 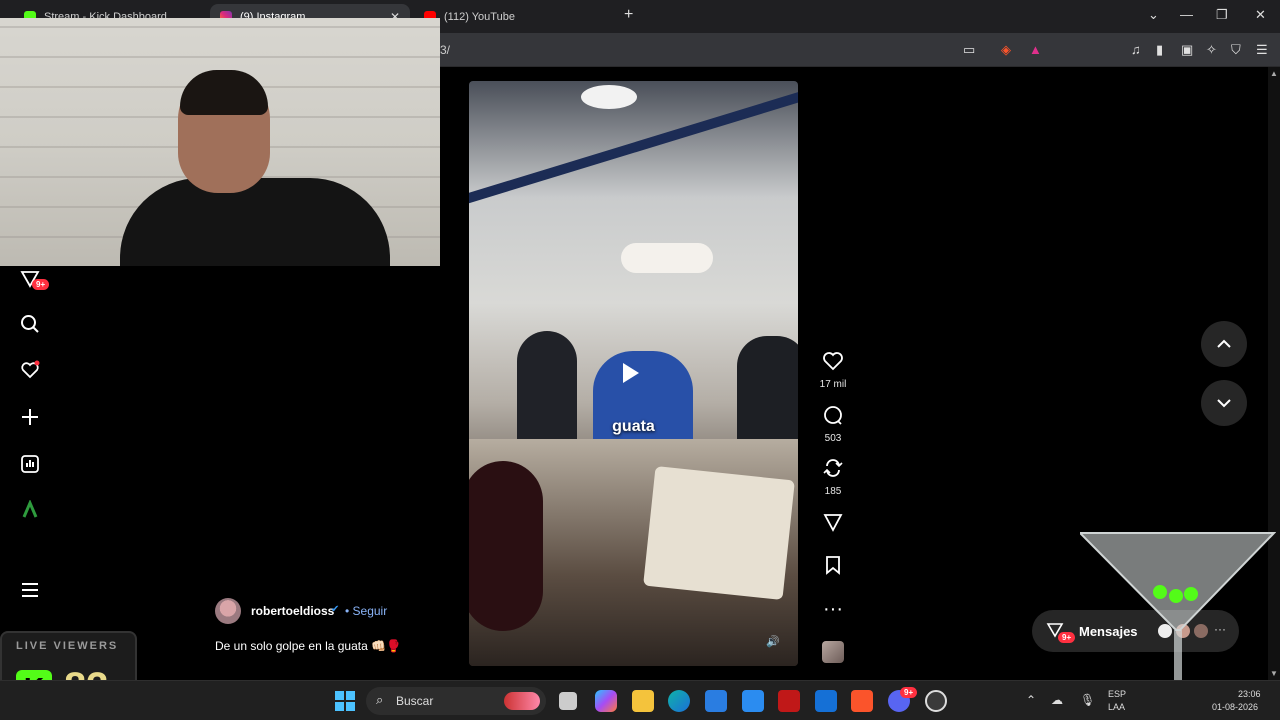 What do you see at coordinates (716, 701) in the screenshot?
I see `store-icon` at bounding box center [716, 701].